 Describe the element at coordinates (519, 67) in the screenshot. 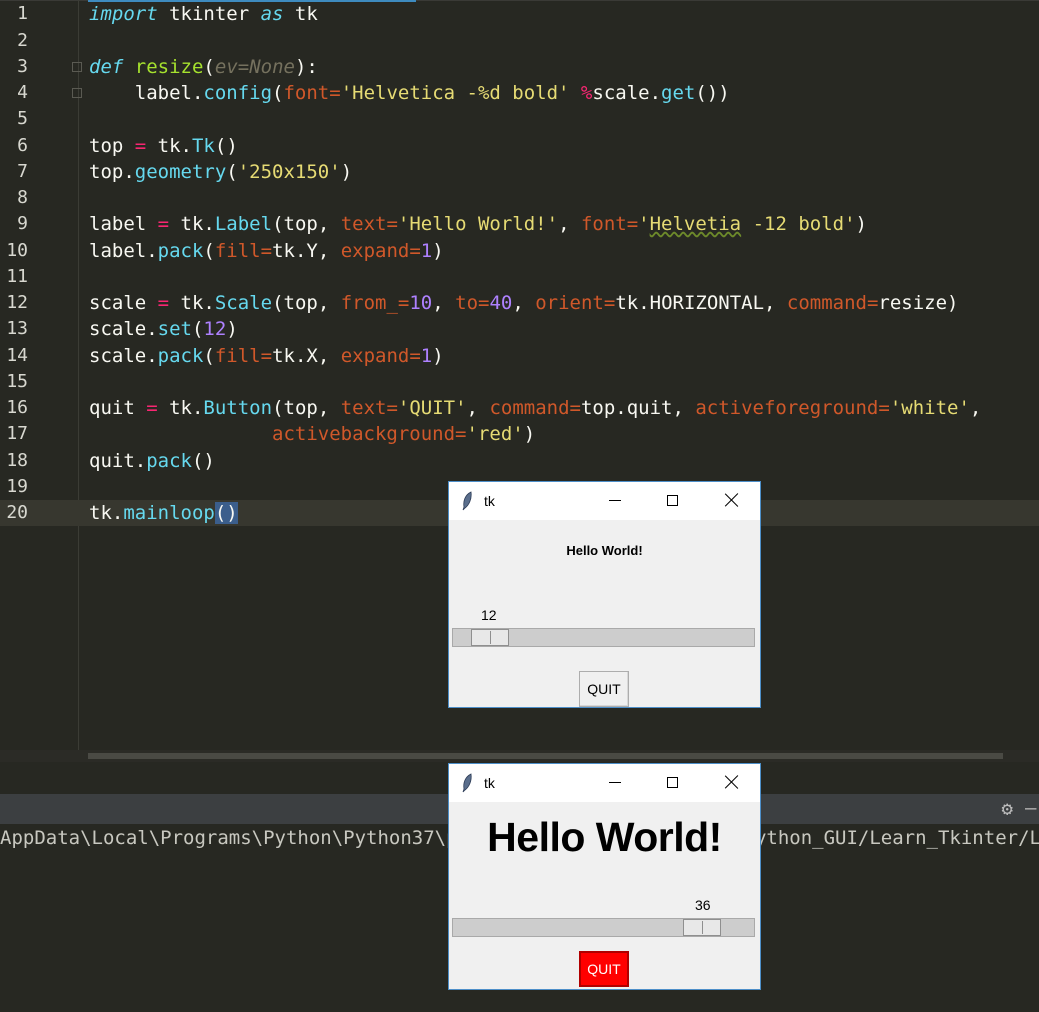

I see `code-line: 3 def resize(ev=None):` at that location.